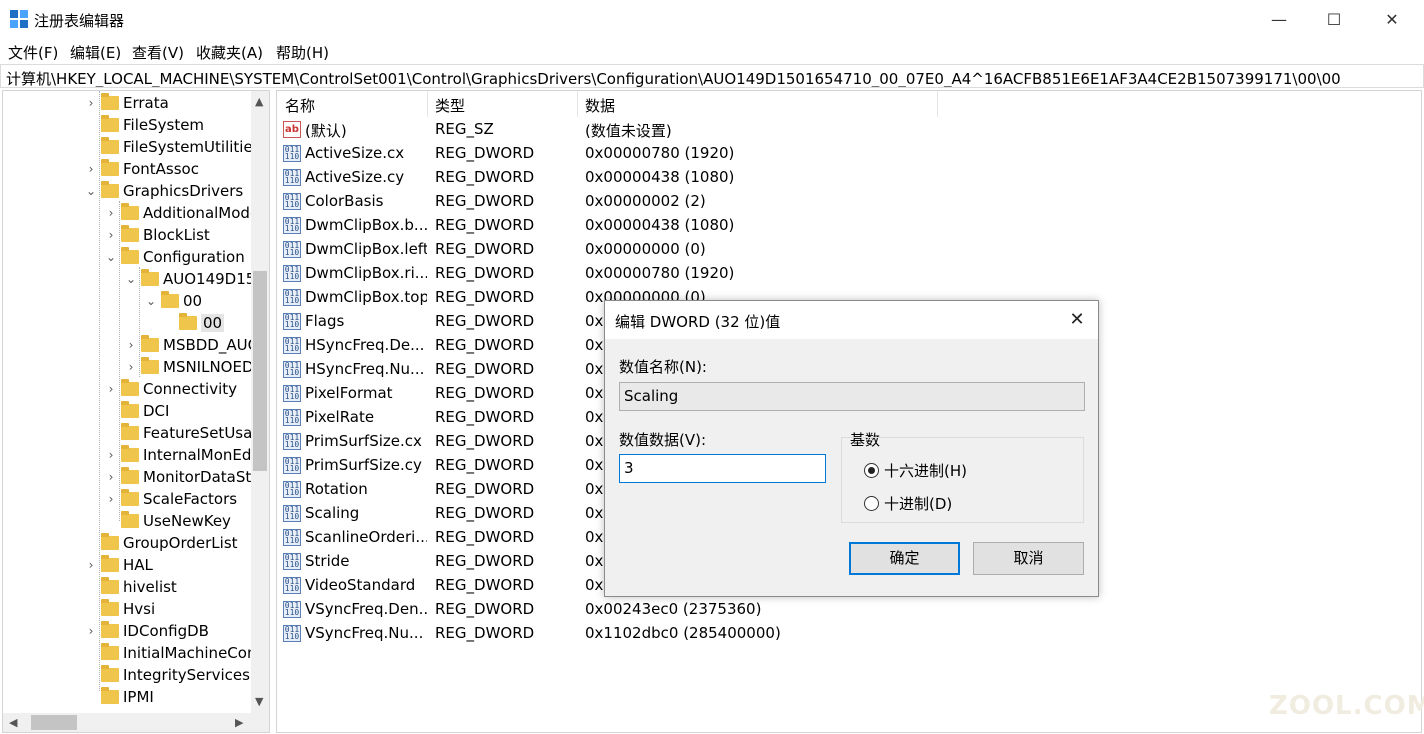  I want to click on hex-radio: 十六进制(H), so click(915, 470).